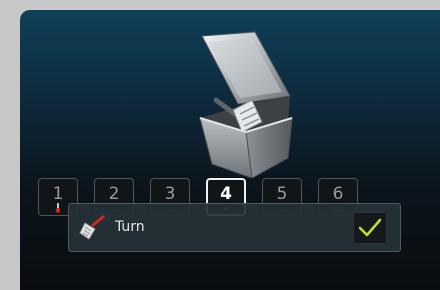 The height and width of the screenshot is (290, 440). Describe the element at coordinates (58, 194) in the screenshot. I see `step-number: 1` at that location.